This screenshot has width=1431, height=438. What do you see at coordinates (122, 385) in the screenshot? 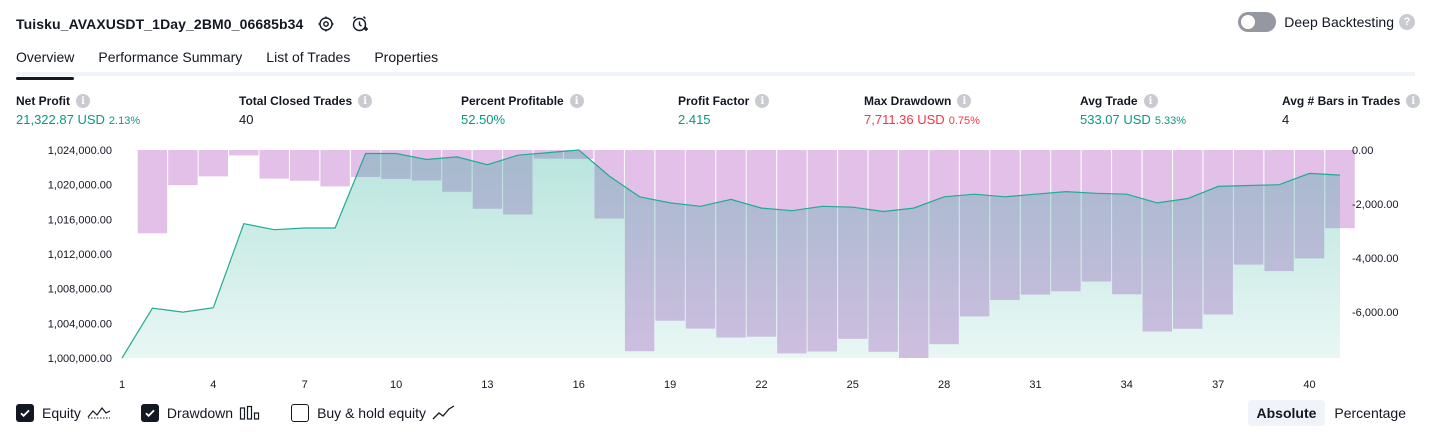
I see `x-axis-tick-label: 1` at bounding box center [122, 385].